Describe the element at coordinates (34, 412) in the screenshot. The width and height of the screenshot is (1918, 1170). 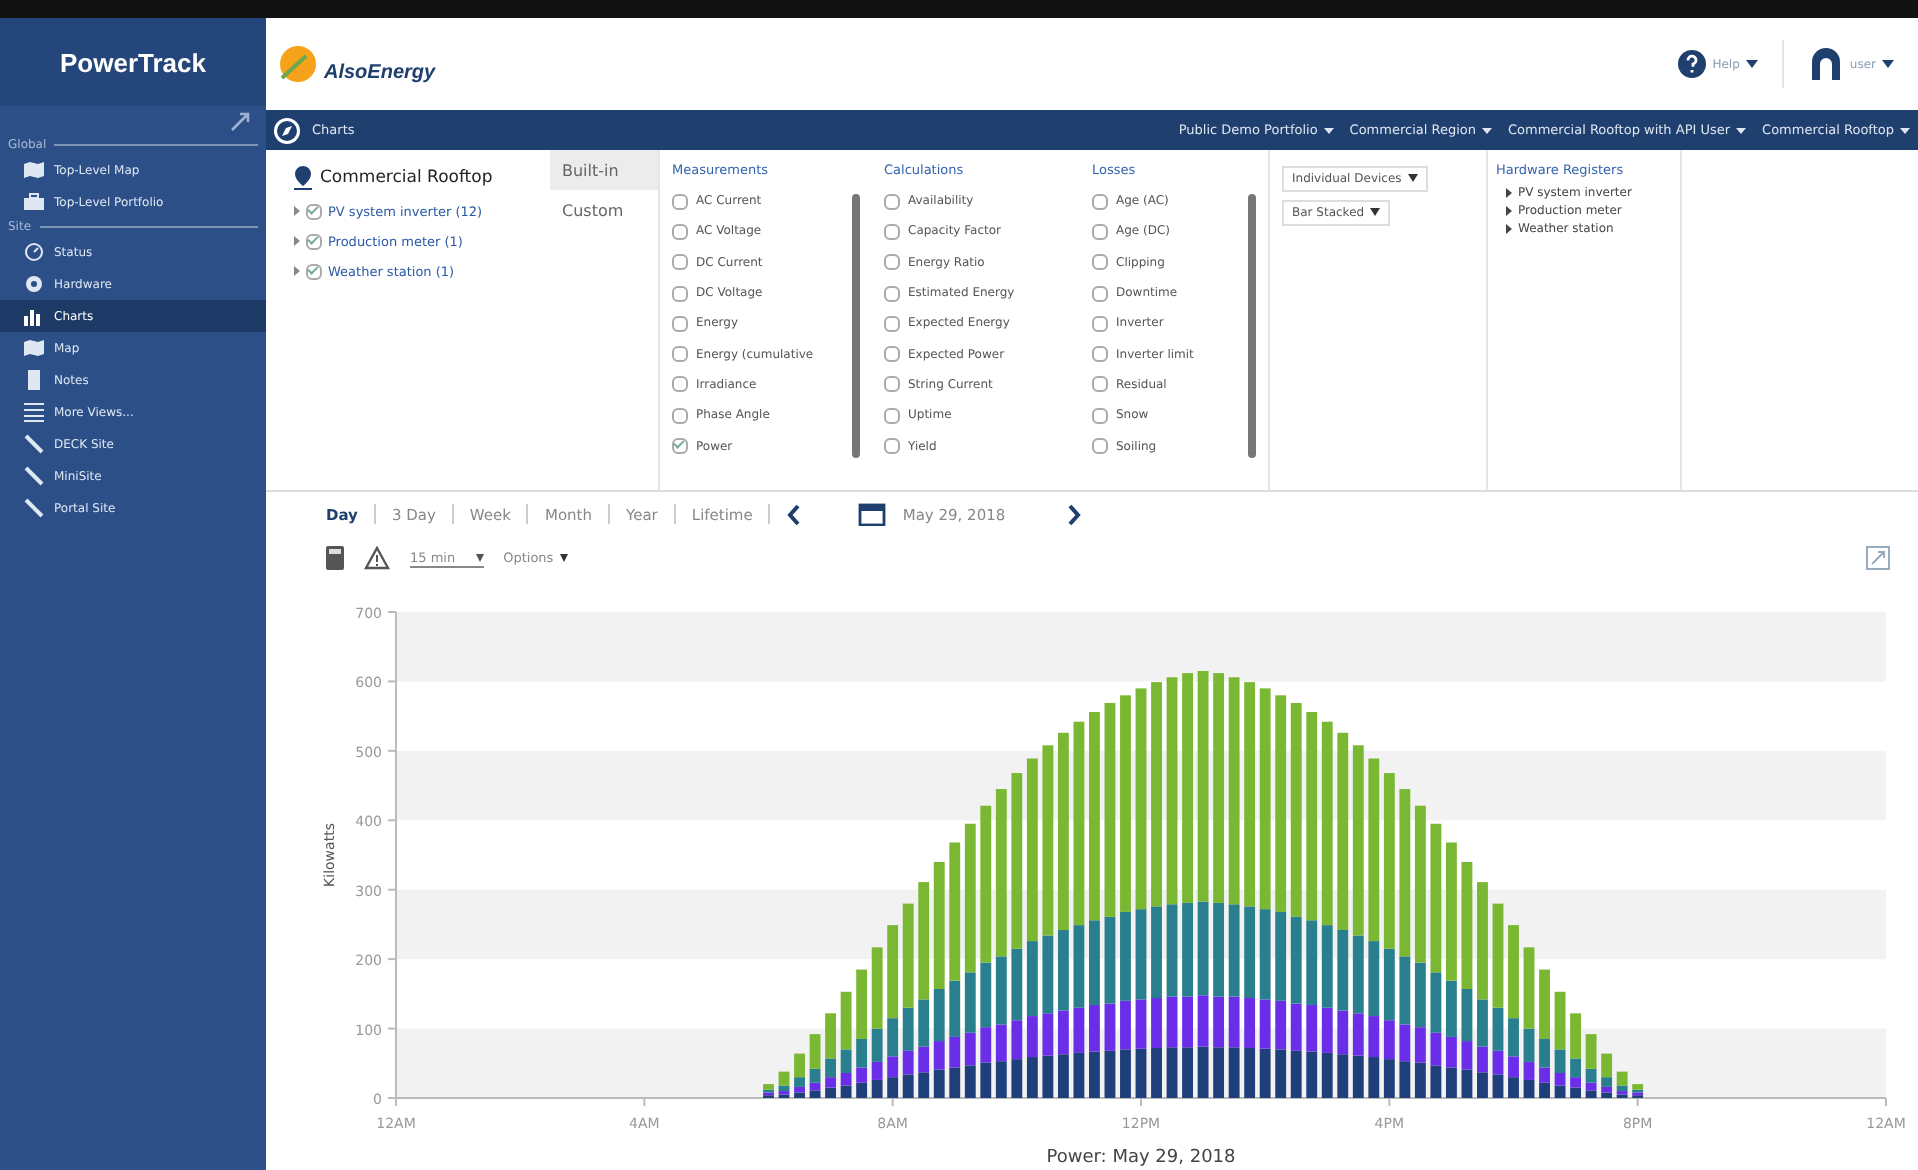
I see `list-icon` at that location.